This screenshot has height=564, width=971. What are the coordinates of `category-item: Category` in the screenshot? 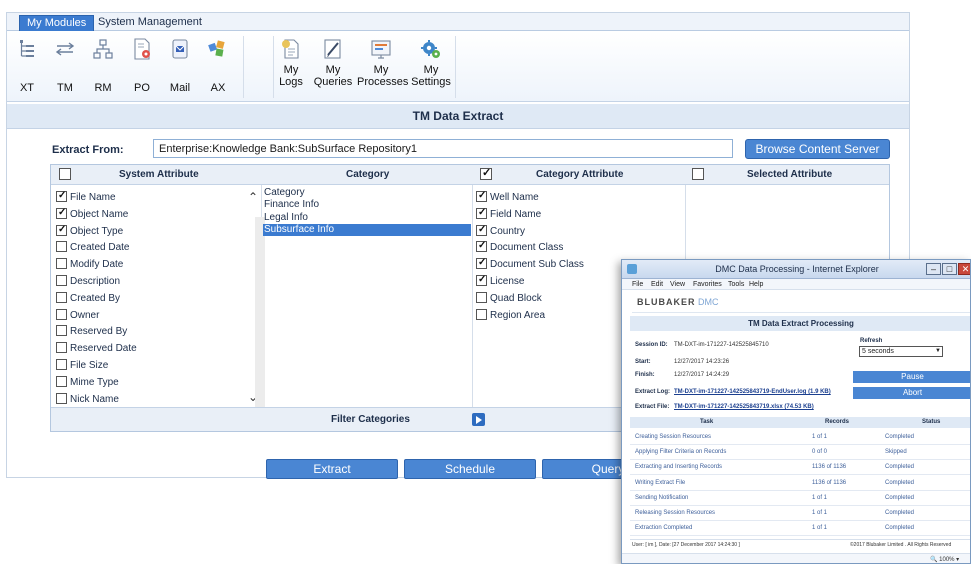 It's located at (367, 193).